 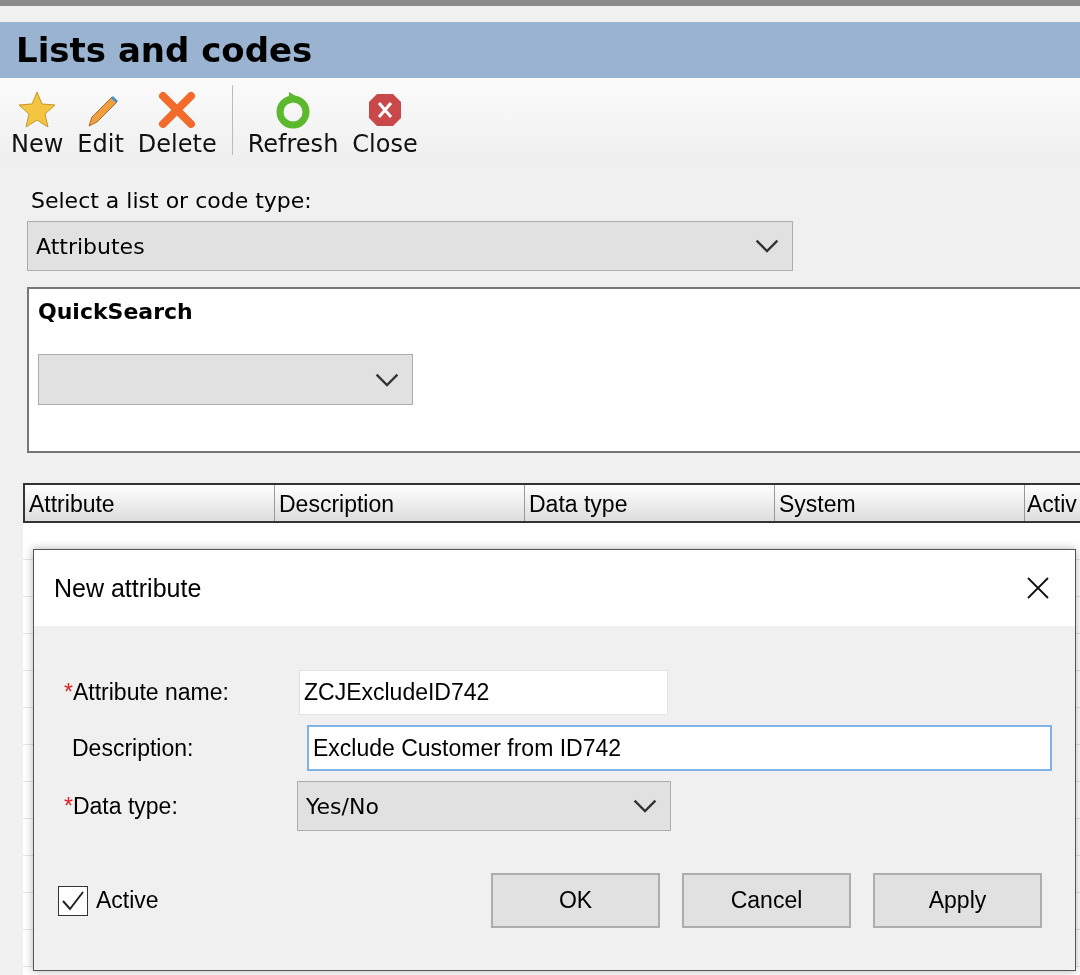 What do you see at coordinates (100, 124) in the screenshot?
I see `toolbar-button: Edit` at bounding box center [100, 124].